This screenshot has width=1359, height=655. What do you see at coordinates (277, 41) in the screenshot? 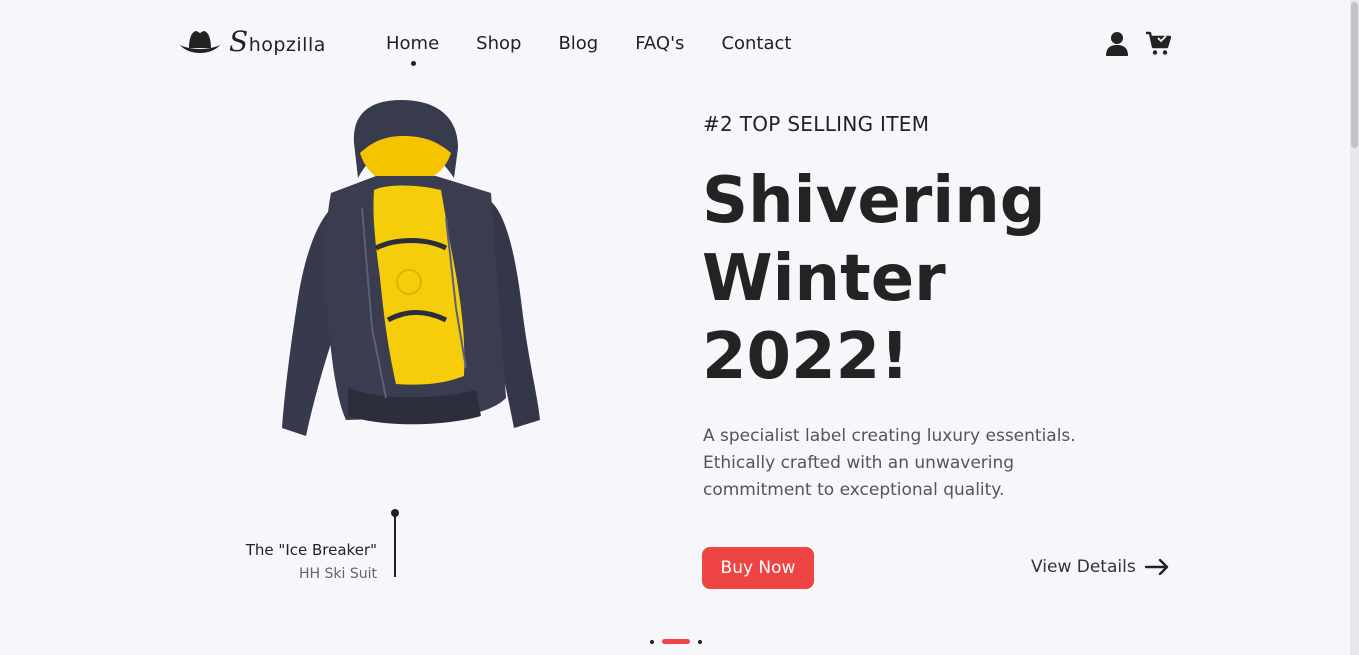
I see `brand-name: Shopzilla` at bounding box center [277, 41].